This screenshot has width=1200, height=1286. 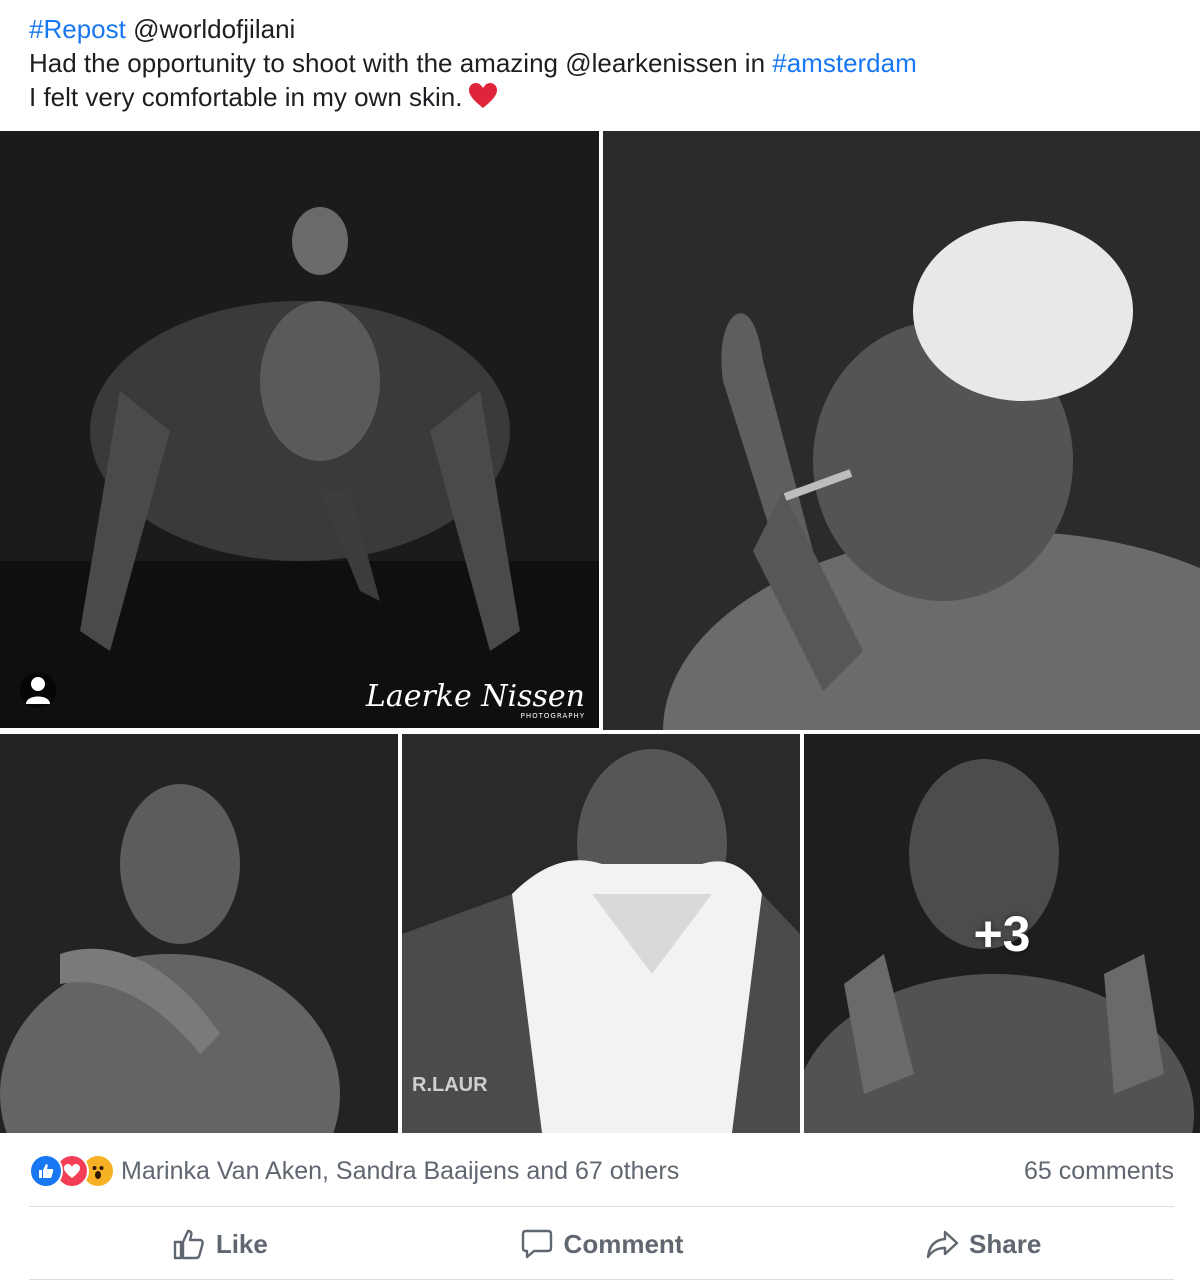 What do you see at coordinates (475, 696) in the screenshot?
I see `watermark-name: Laerke Nissen` at bounding box center [475, 696].